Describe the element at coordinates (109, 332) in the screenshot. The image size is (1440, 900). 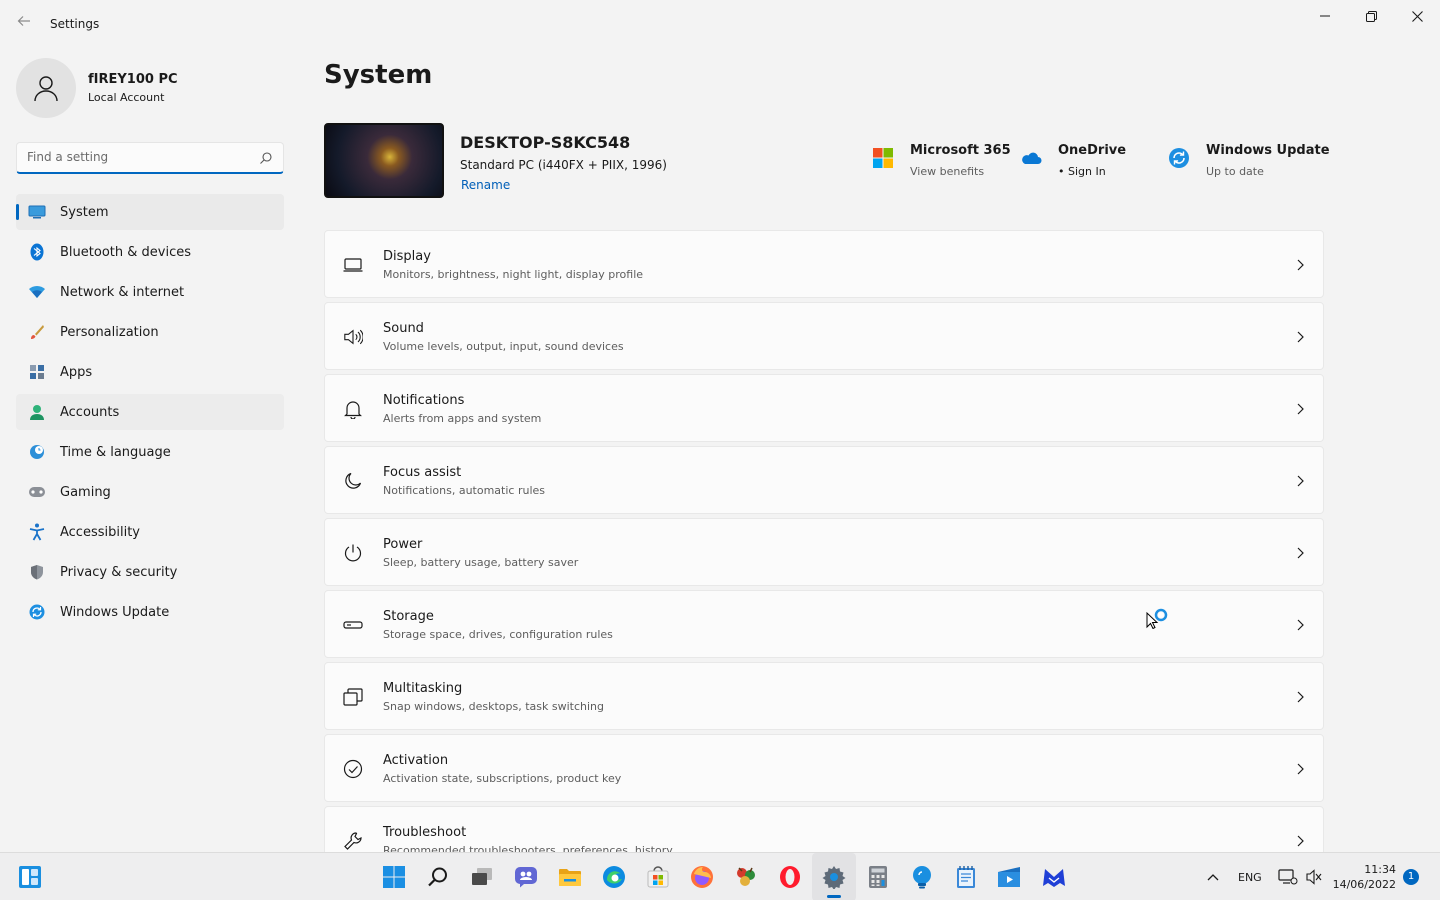
I see `sidebar-item-label: Personalization` at that location.